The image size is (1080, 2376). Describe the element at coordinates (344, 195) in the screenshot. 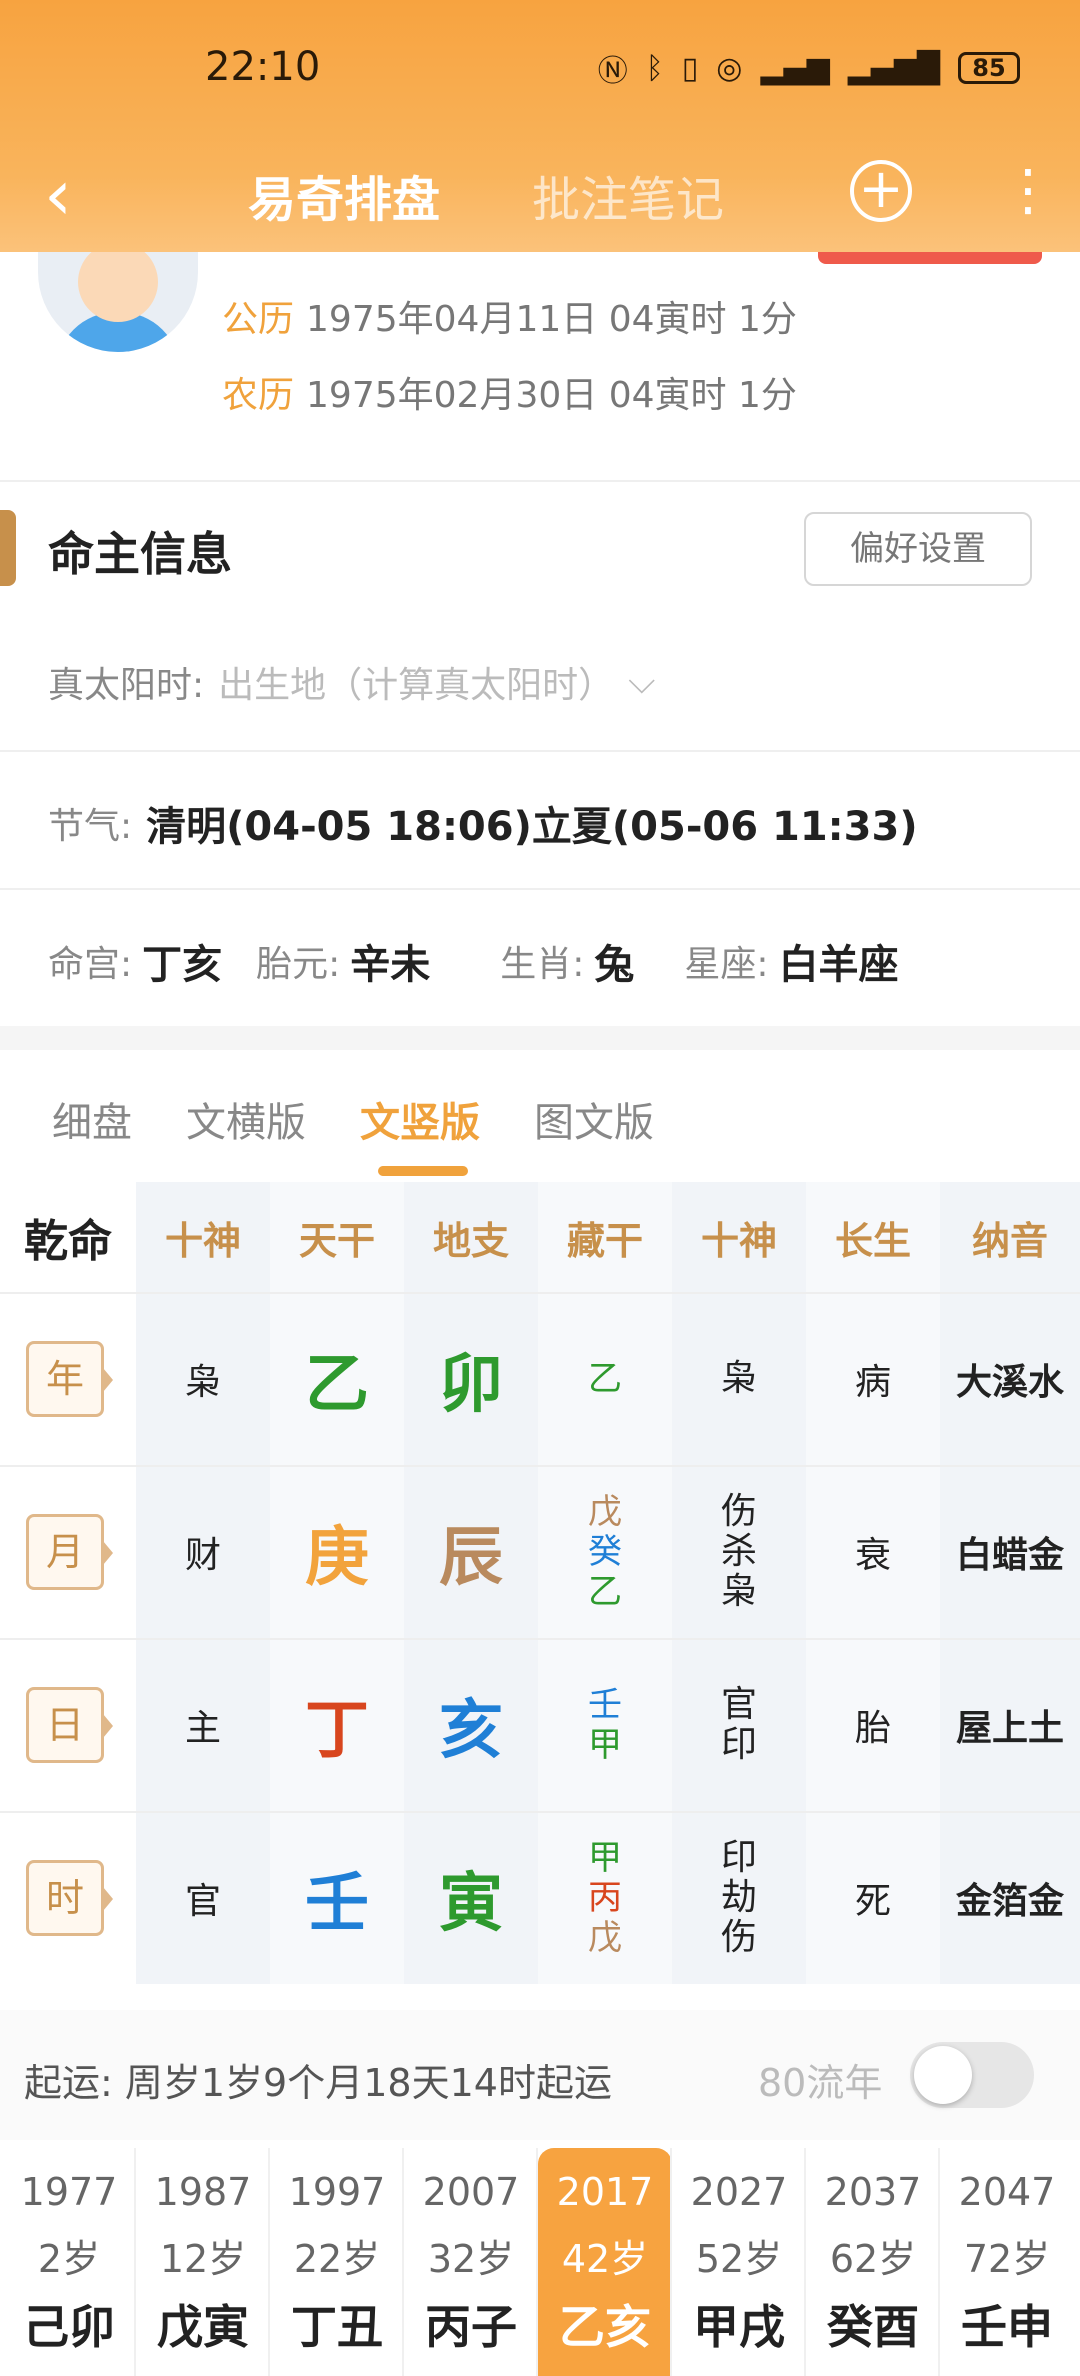

I see `nav-title: 易奇排盘` at that location.